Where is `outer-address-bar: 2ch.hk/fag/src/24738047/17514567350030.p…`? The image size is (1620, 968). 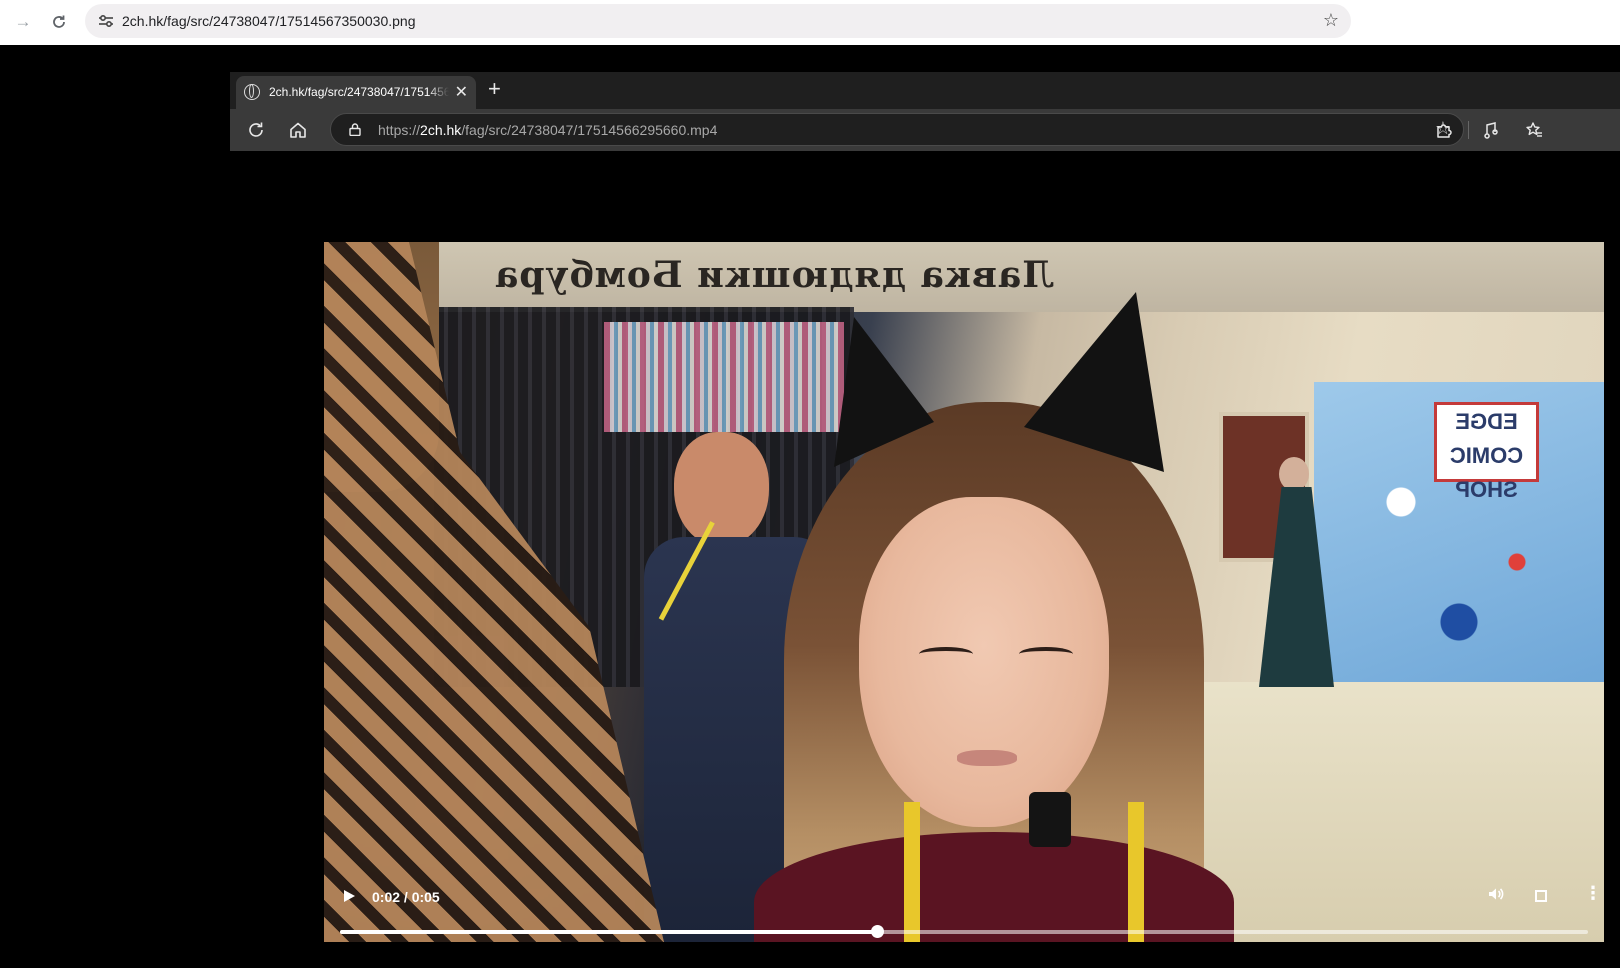 outer-address-bar: 2ch.hk/fag/src/24738047/17514567350030.p… is located at coordinates (718, 21).